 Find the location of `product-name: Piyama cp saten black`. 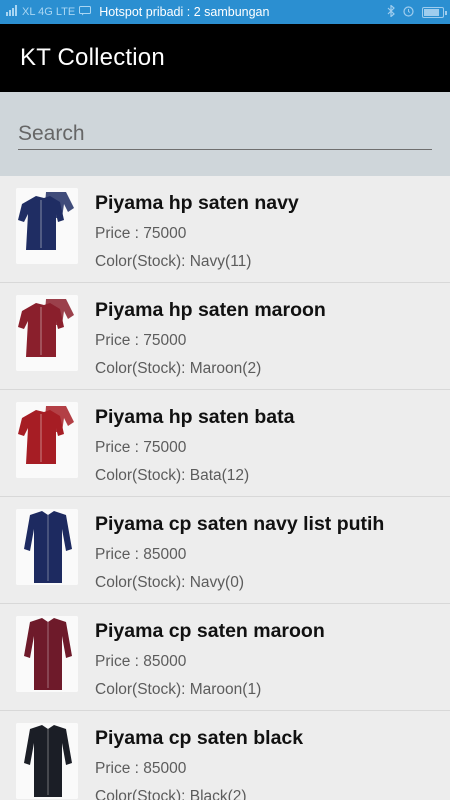

product-name: Piyama cp saten black is located at coordinates (199, 738).